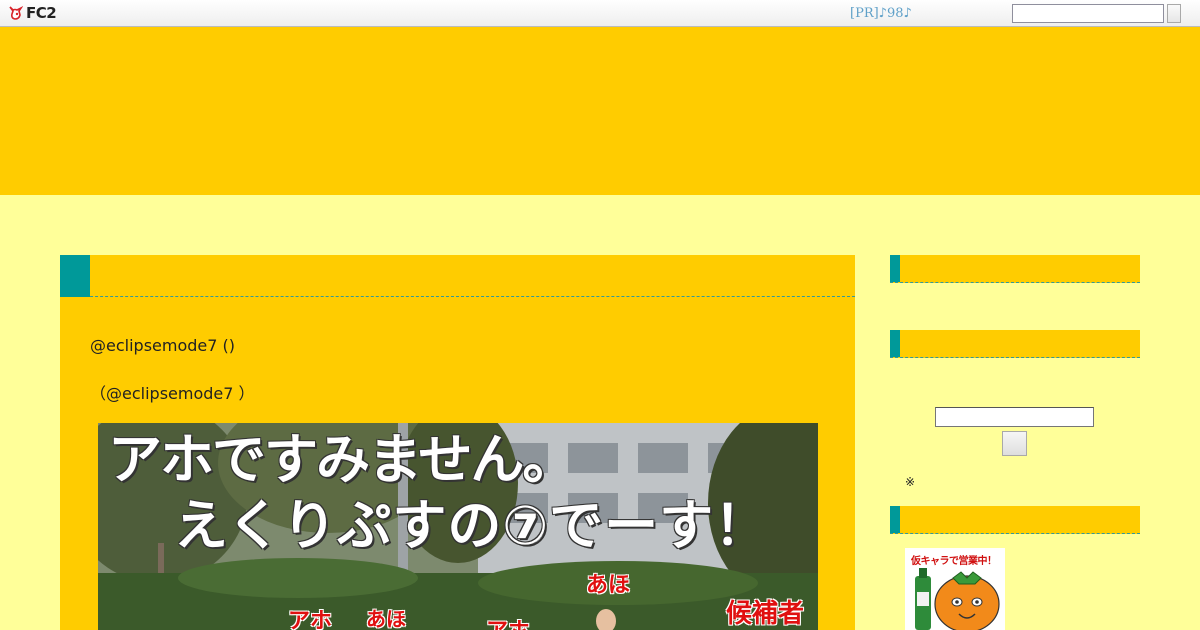 The width and height of the screenshot is (1200, 630). I want to click on photo-caption-line-2: えくりぷすの⑦でーす！, so click(472, 525).